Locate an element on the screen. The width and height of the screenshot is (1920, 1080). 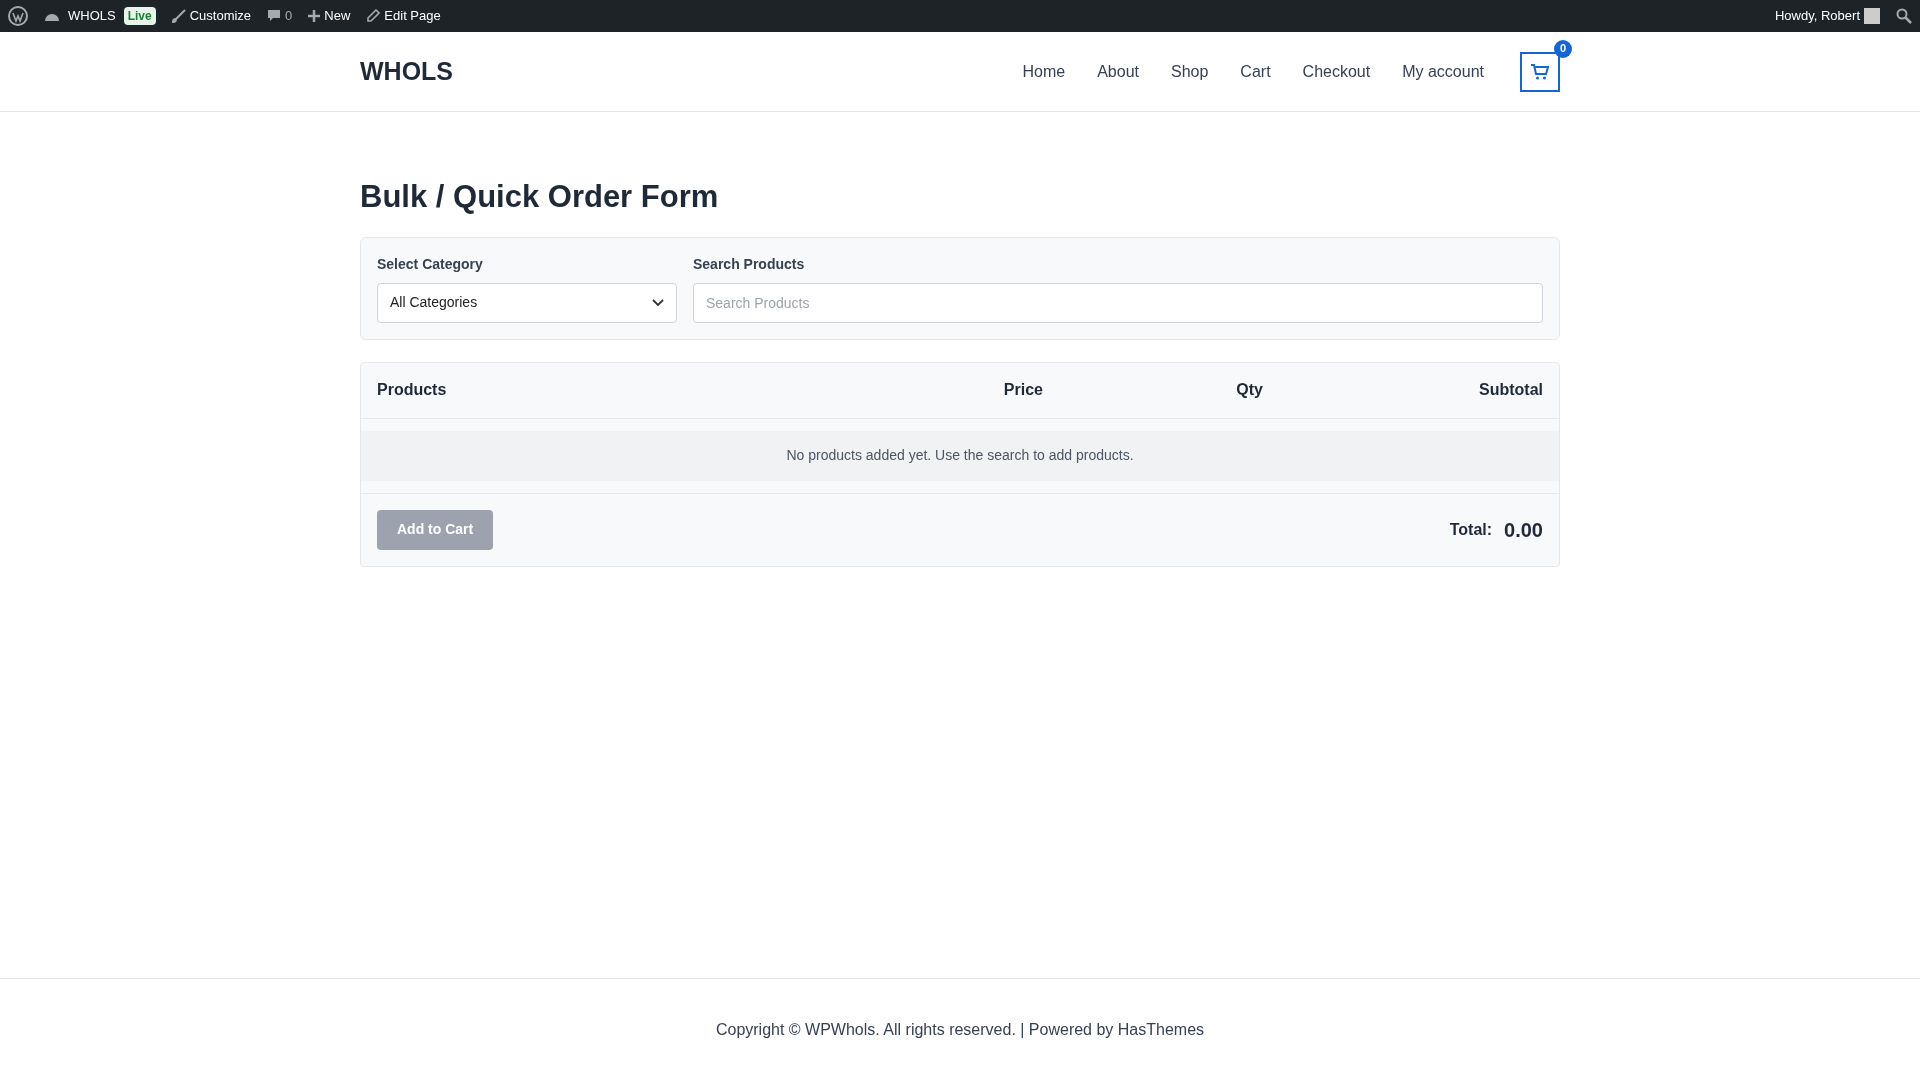
pencil-icon is located at coordinates (373, 16).